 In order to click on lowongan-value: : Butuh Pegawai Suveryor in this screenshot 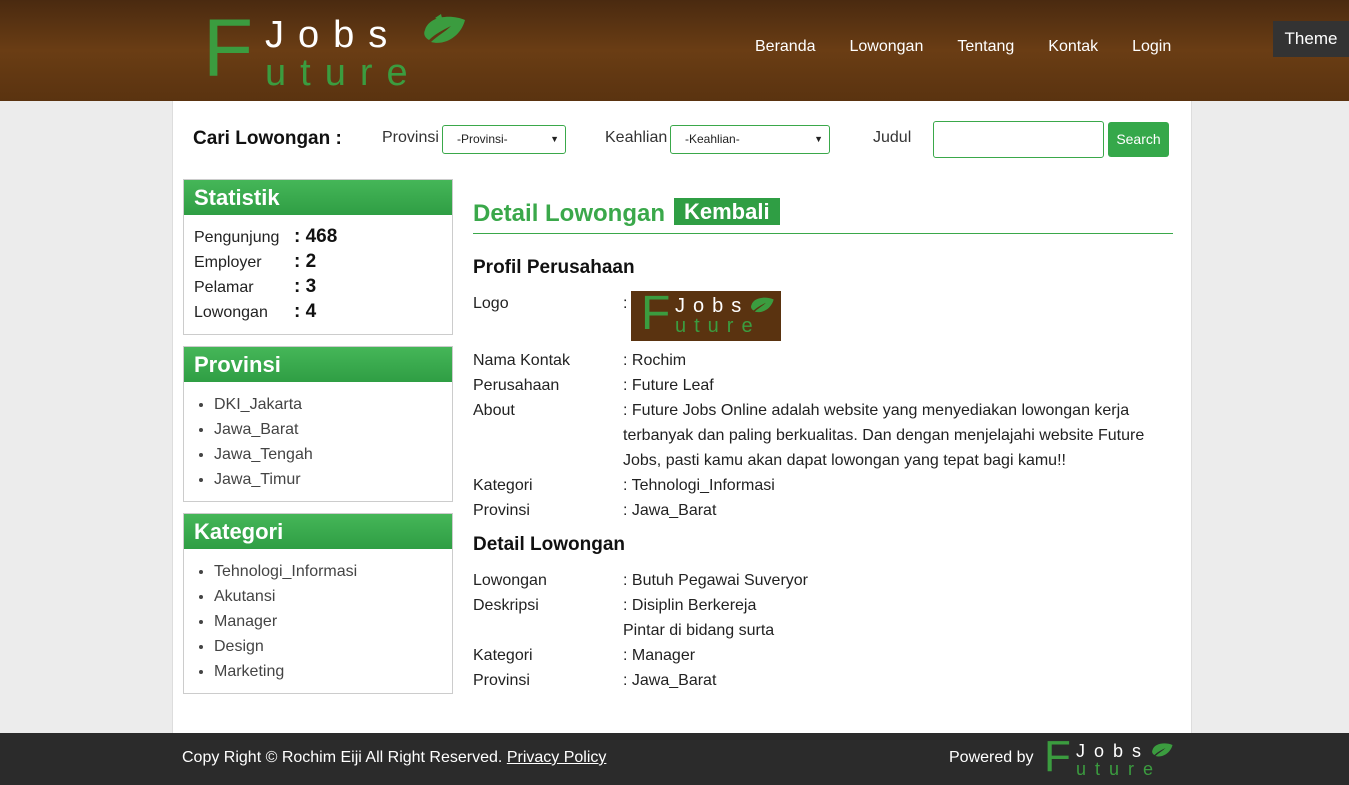, I will do `click(715, 580)`.